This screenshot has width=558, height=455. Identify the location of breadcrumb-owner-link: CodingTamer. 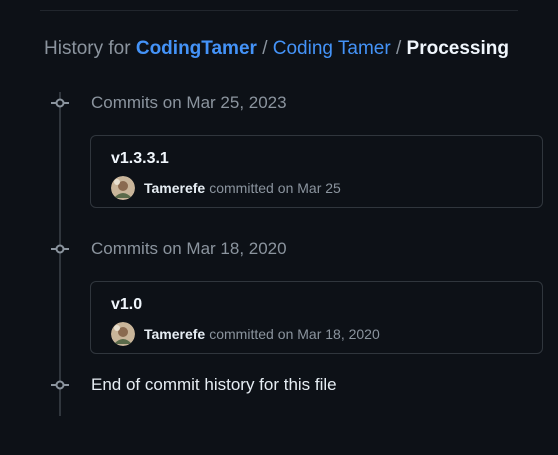
(196, 48).